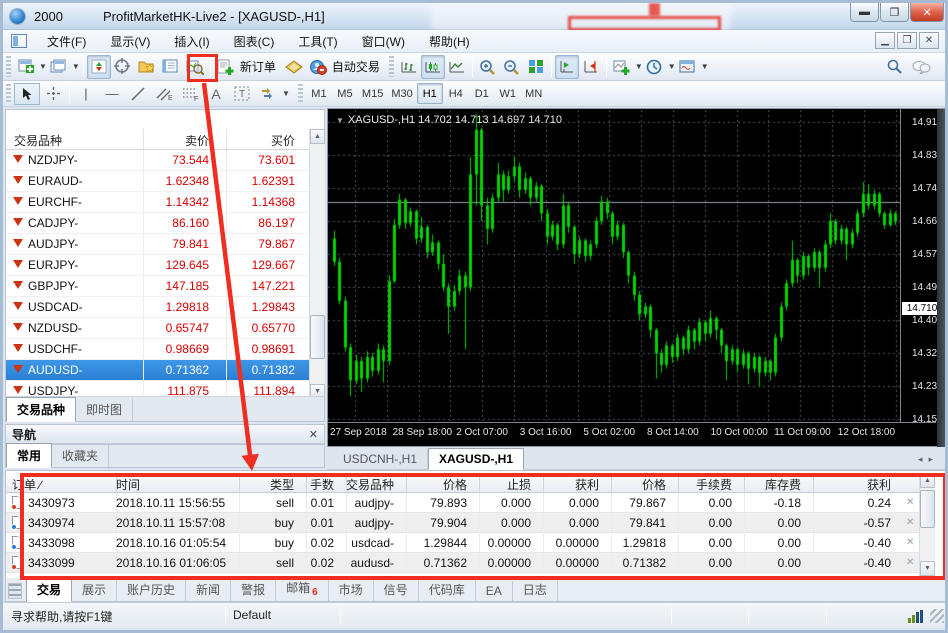 The image size is (948, 633). What do you see at coordinates (409, 67) in the screenshot?
I see `bar-chart-button` at bounding box center [409, 67].